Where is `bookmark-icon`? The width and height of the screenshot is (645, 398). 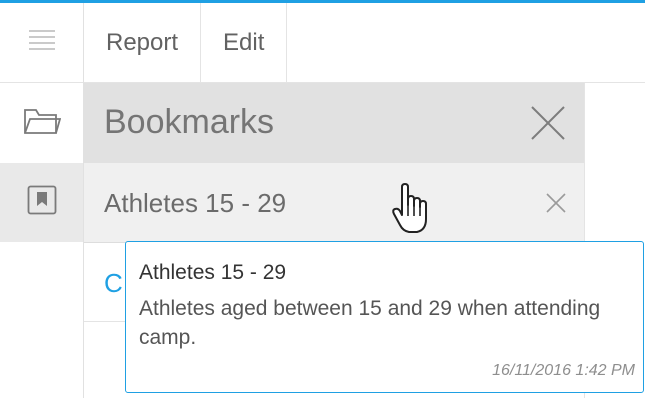 bookmark-icon is located at coordinates (42, 202).